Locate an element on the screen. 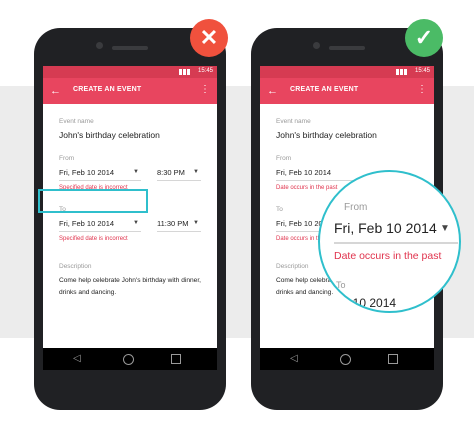 The height and width of the screenshot is (435, 474). from-time-underline is located at coordinates (179, 180).